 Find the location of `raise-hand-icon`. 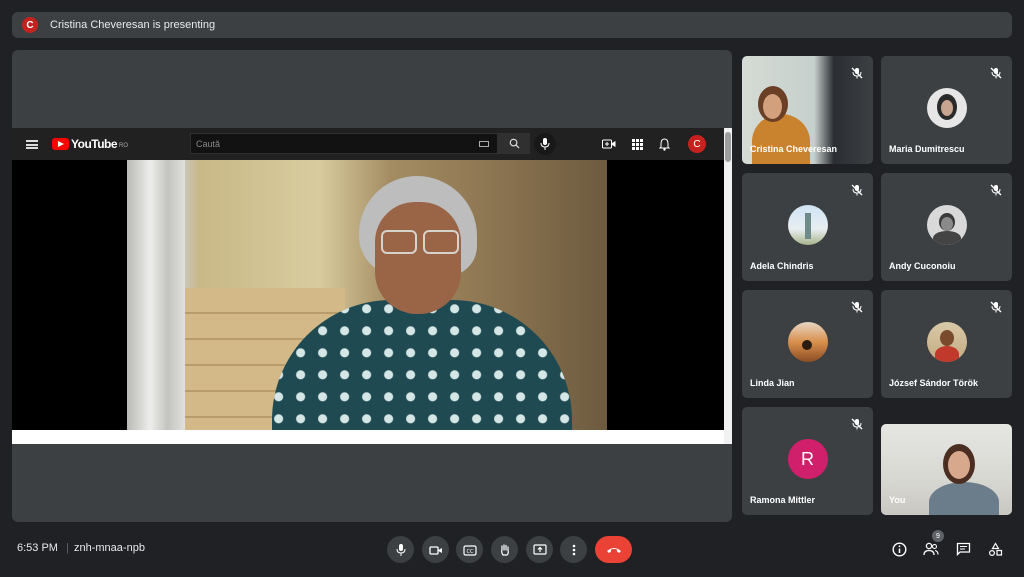

raise-hand-icon is located at coordinates (504, 549).